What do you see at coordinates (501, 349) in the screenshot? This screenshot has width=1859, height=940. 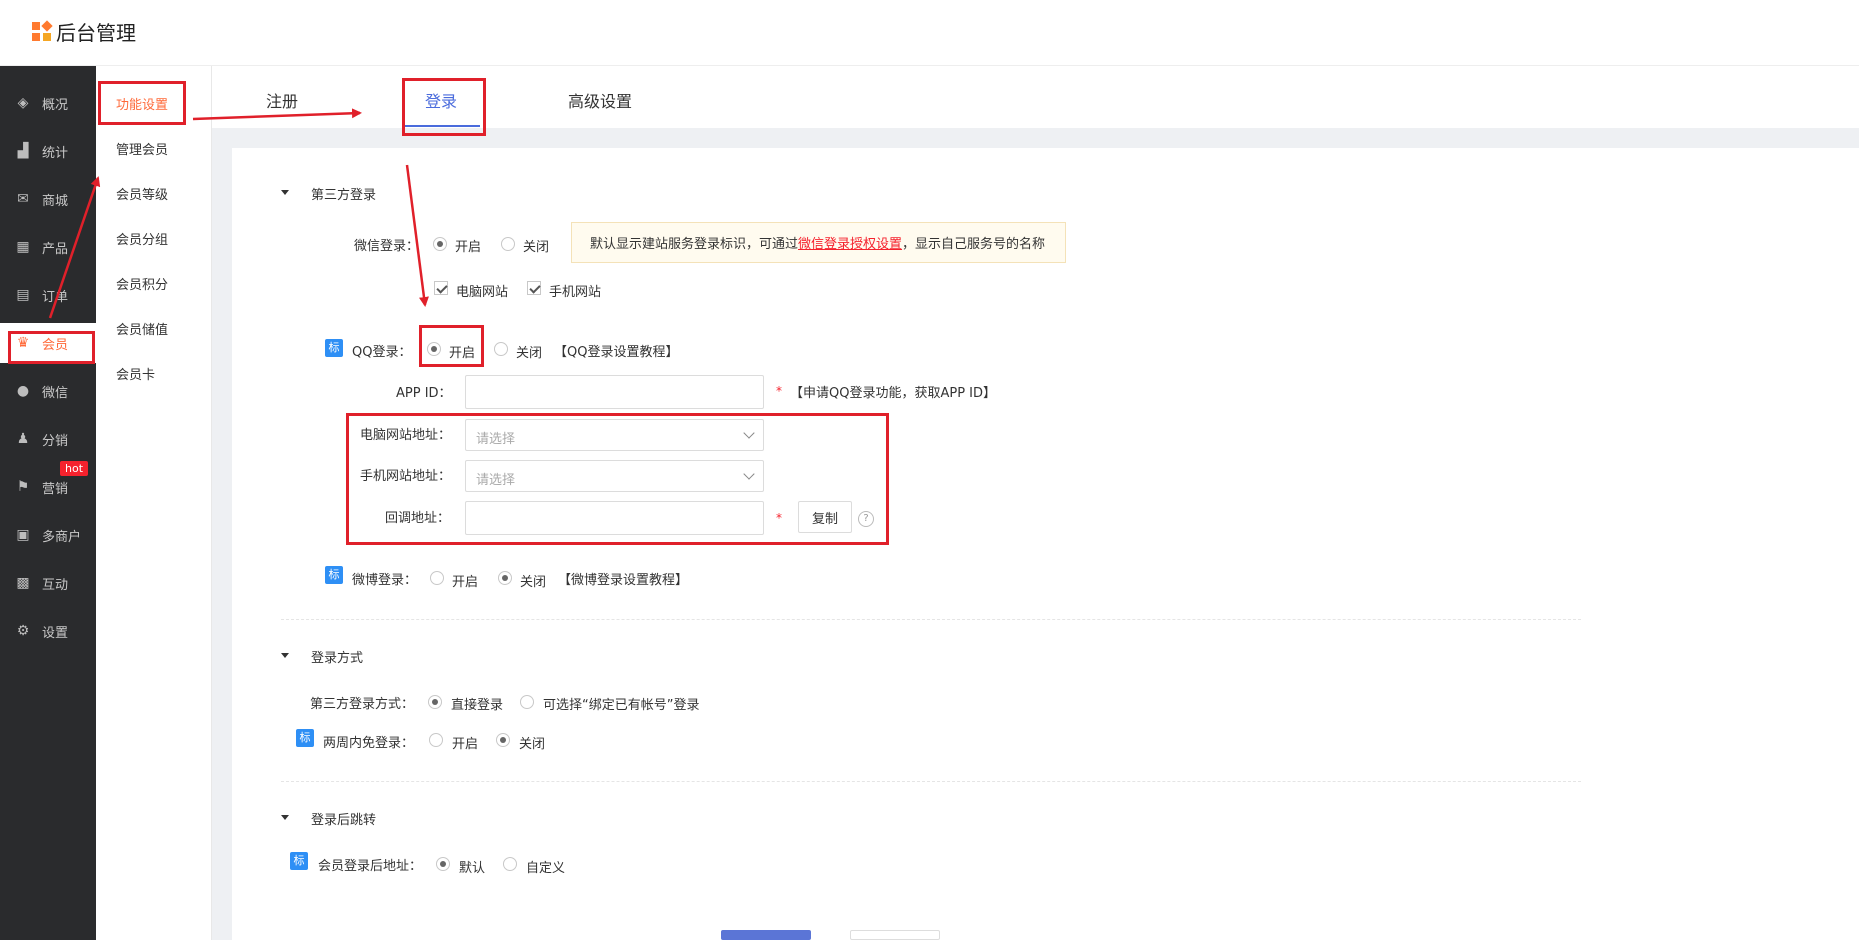 I see `qq-off-radio` at bounding box center [501, 349].